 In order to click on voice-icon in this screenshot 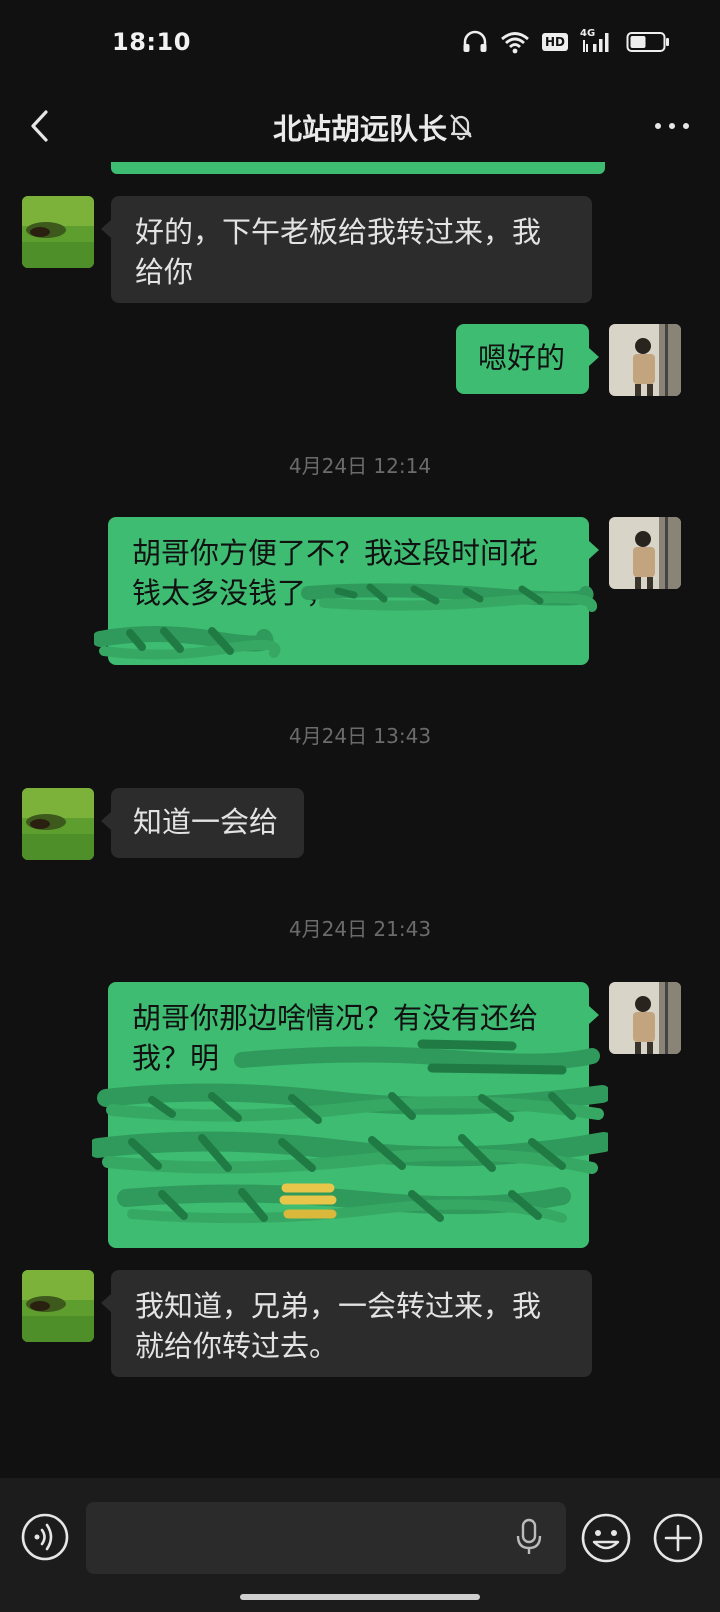, I will do `click(45, 1537)`.